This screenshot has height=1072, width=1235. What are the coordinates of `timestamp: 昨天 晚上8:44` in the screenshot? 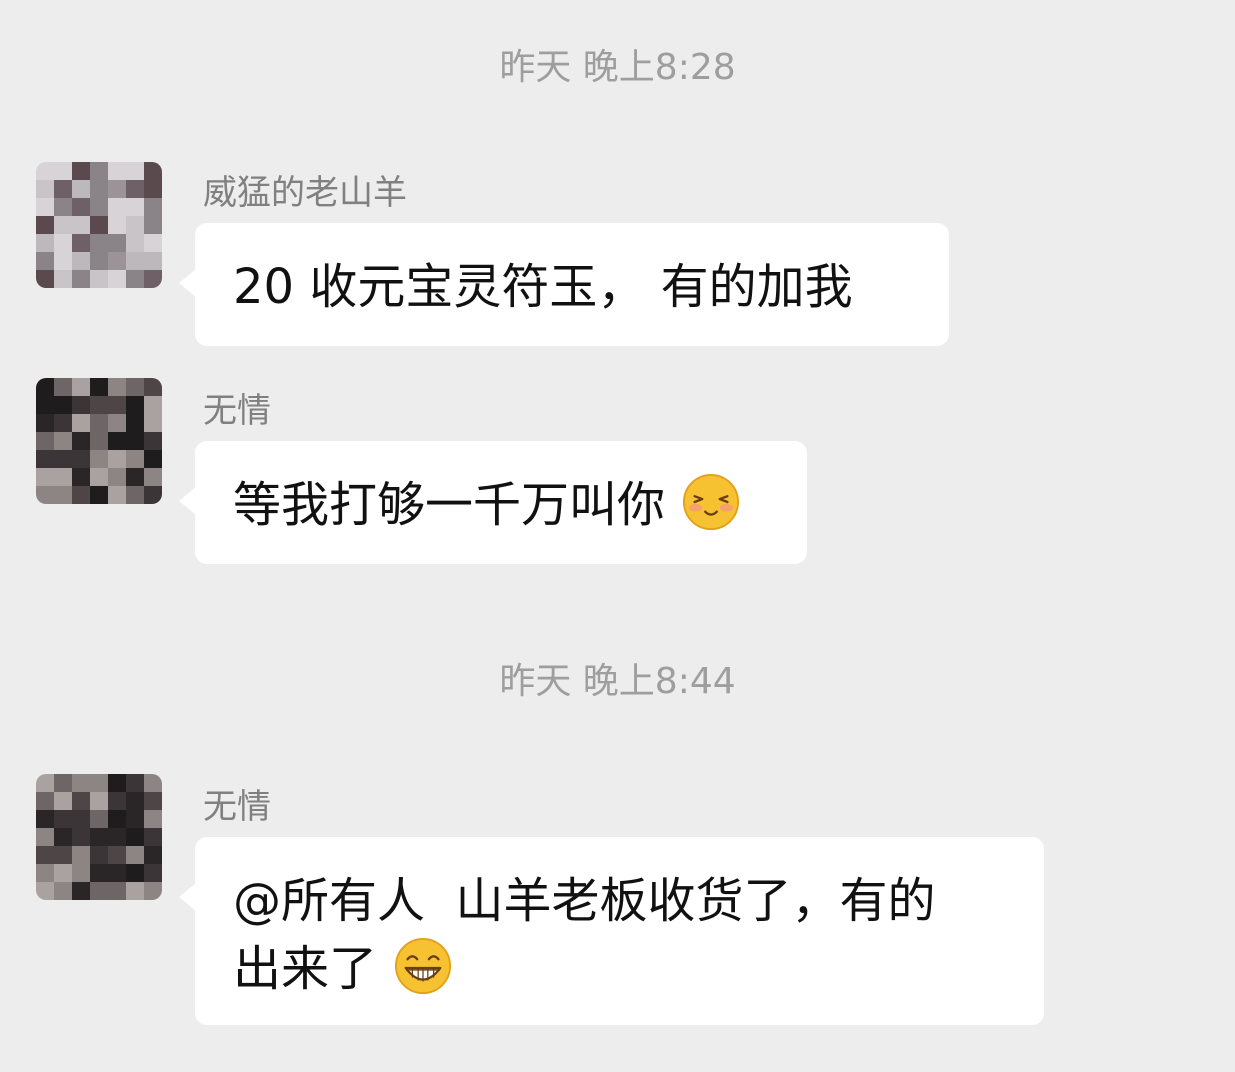 It's located at (617, 681).